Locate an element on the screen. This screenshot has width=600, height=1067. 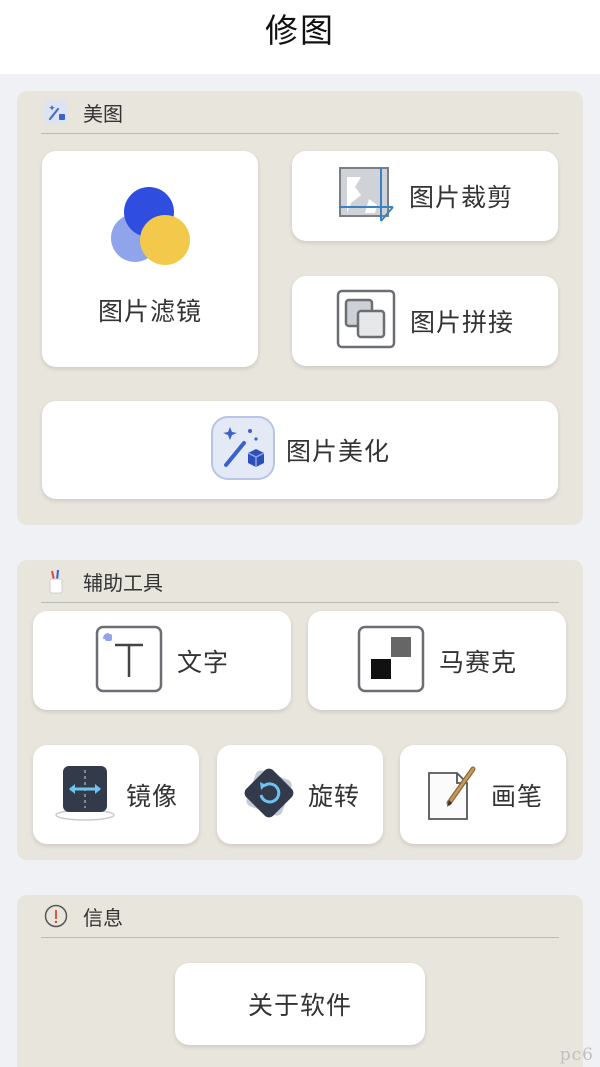
mosaic-icon is located at coordinates (391, 661).